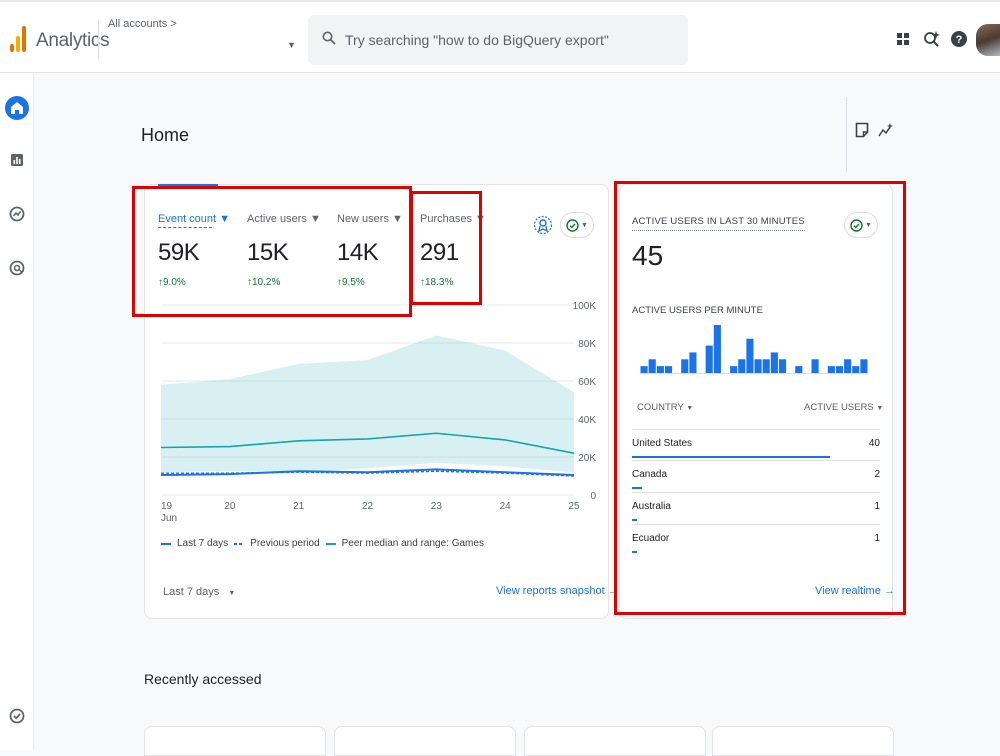  What do you see at coordinates (188, 185) in the screenshot?
I see `active-tab-indicator` at bounding box center [188, 185].